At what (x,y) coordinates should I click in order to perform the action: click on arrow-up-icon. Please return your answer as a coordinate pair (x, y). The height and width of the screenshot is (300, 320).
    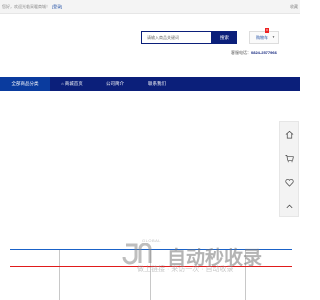
    Looking at the image, I should click on (289, 206).